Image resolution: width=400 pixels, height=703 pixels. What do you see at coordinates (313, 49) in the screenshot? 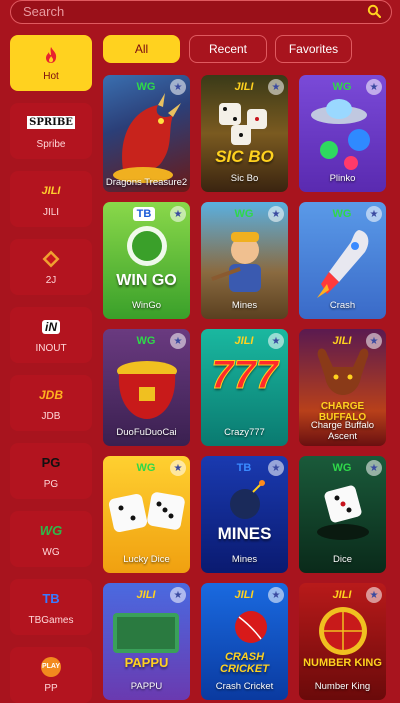
I see `tab-favorites: Favorites` at bounding box center [313, 49].